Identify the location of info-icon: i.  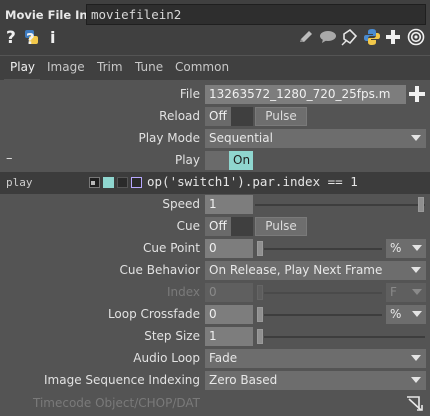
(53, 37).